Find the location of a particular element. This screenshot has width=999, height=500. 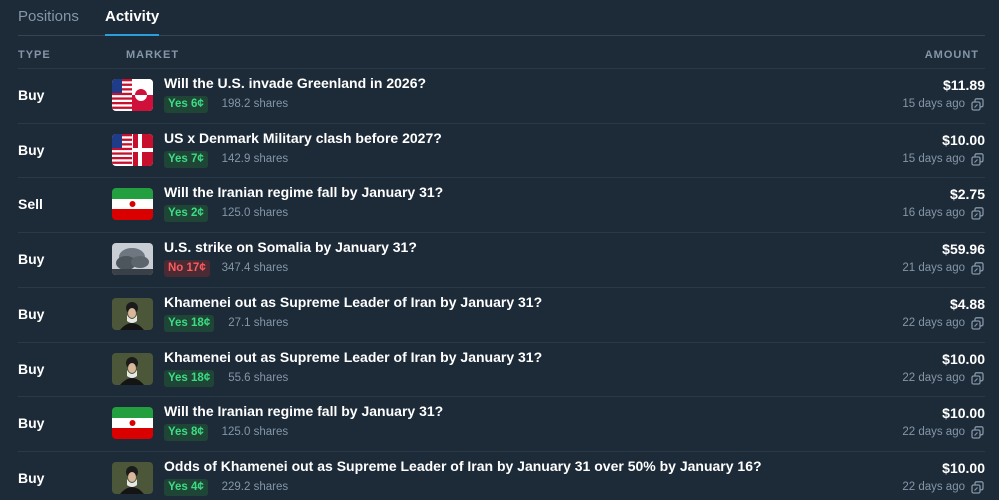

tab-activity: Activity is located at coordinates (132, 17).